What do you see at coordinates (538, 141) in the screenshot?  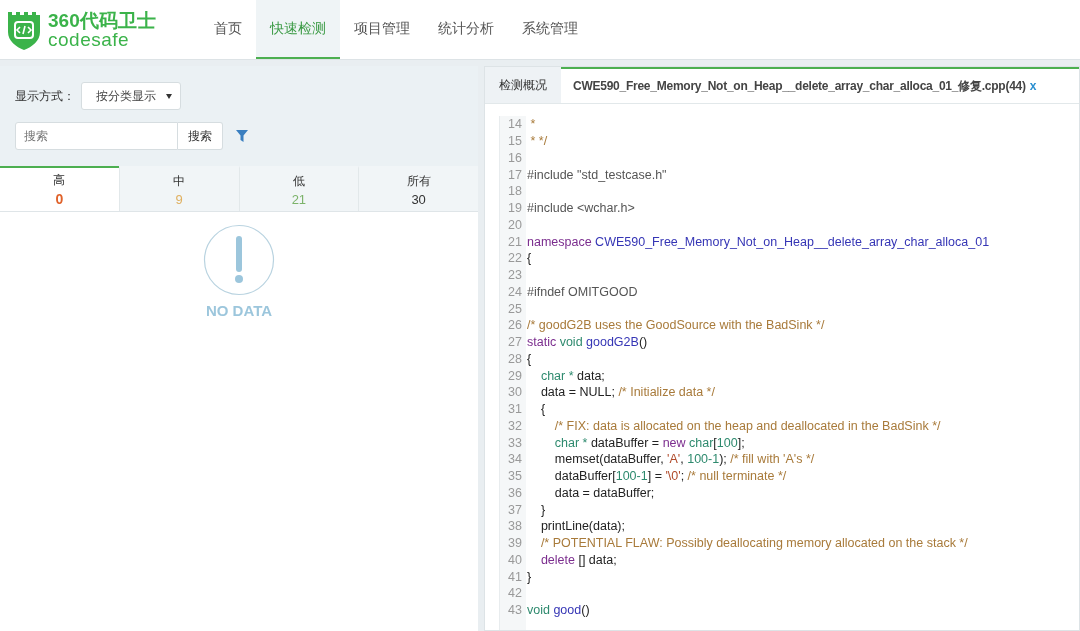 I see `code-line: * */` at bounding box center [538, 141].